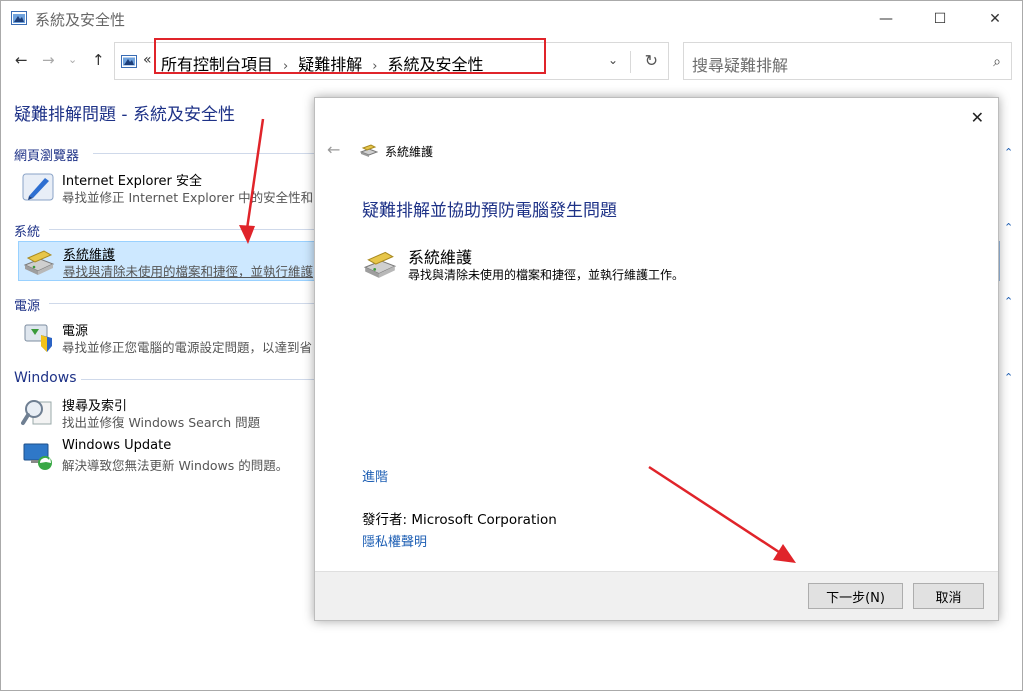 The image size is (1023, 692). What do you see at coordinates (168, 413) in the screenshot?
I see `list-item-search-indexing: 搜尋及索引 找出並修復 Windows Search 問題` at bounding box center [168, 413].